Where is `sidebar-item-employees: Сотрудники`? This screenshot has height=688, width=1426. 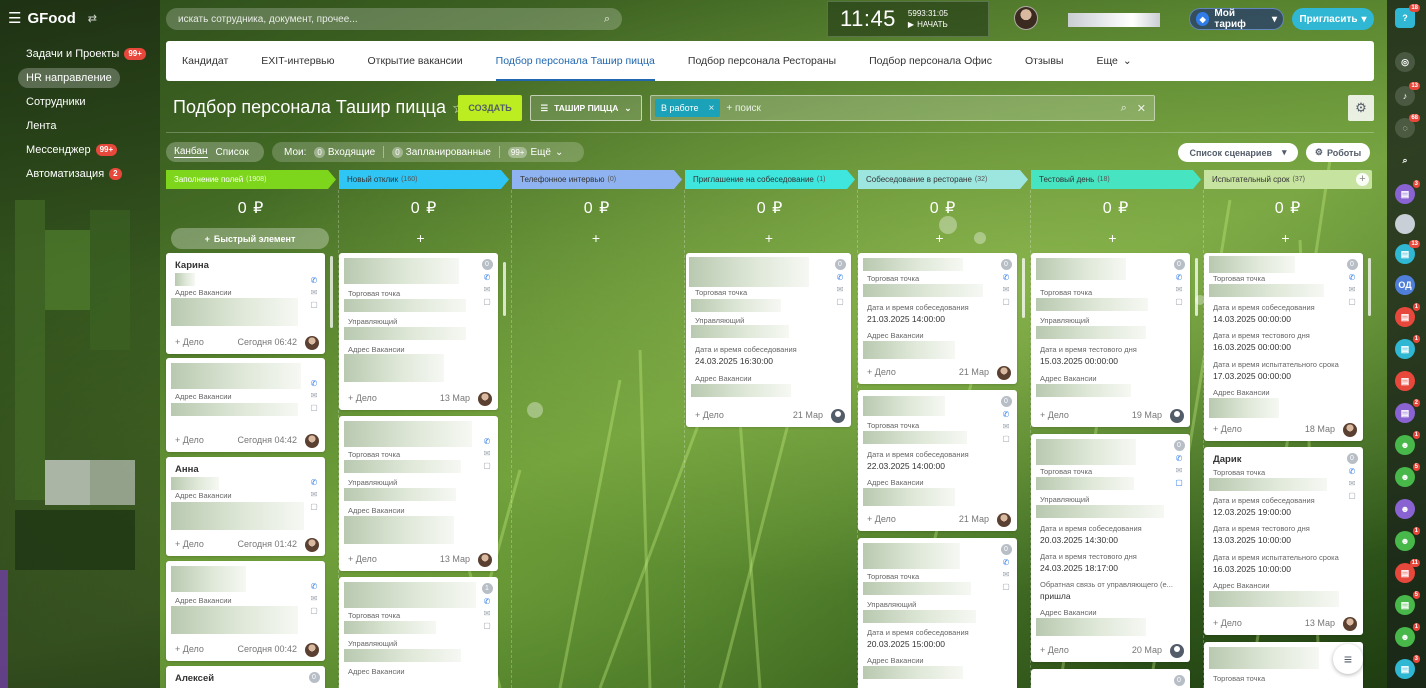
sidebar-item-employees: Сотрудники is located at coordinates (88, 102).